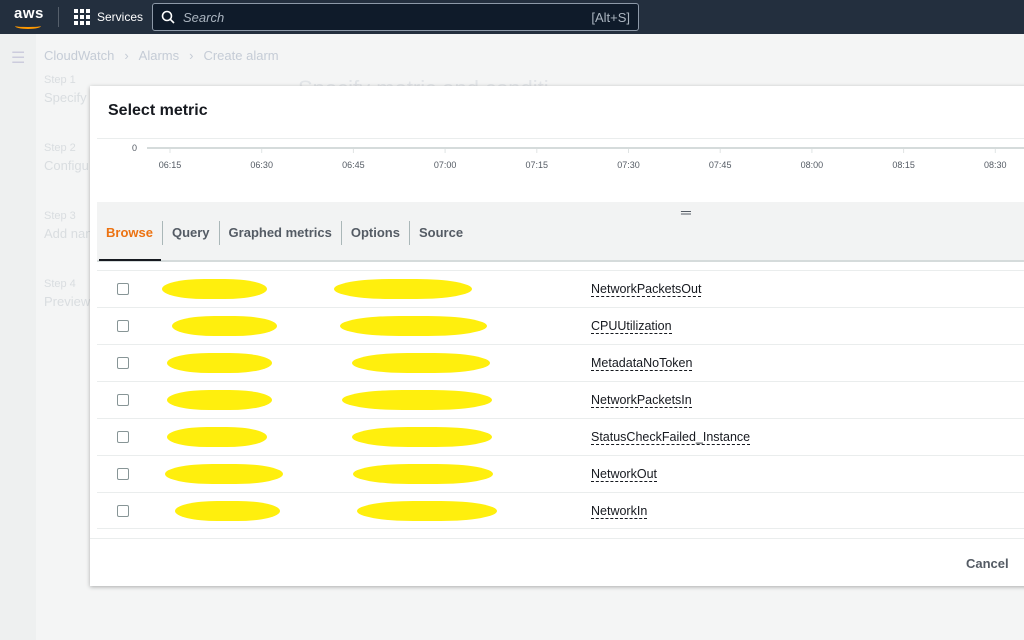 This screenshot has width=1024, height=640. What do you see at coordinates (130, 233) in the screenshot?
I see `tab-browse: Browse` at bounding box center [130, 233].